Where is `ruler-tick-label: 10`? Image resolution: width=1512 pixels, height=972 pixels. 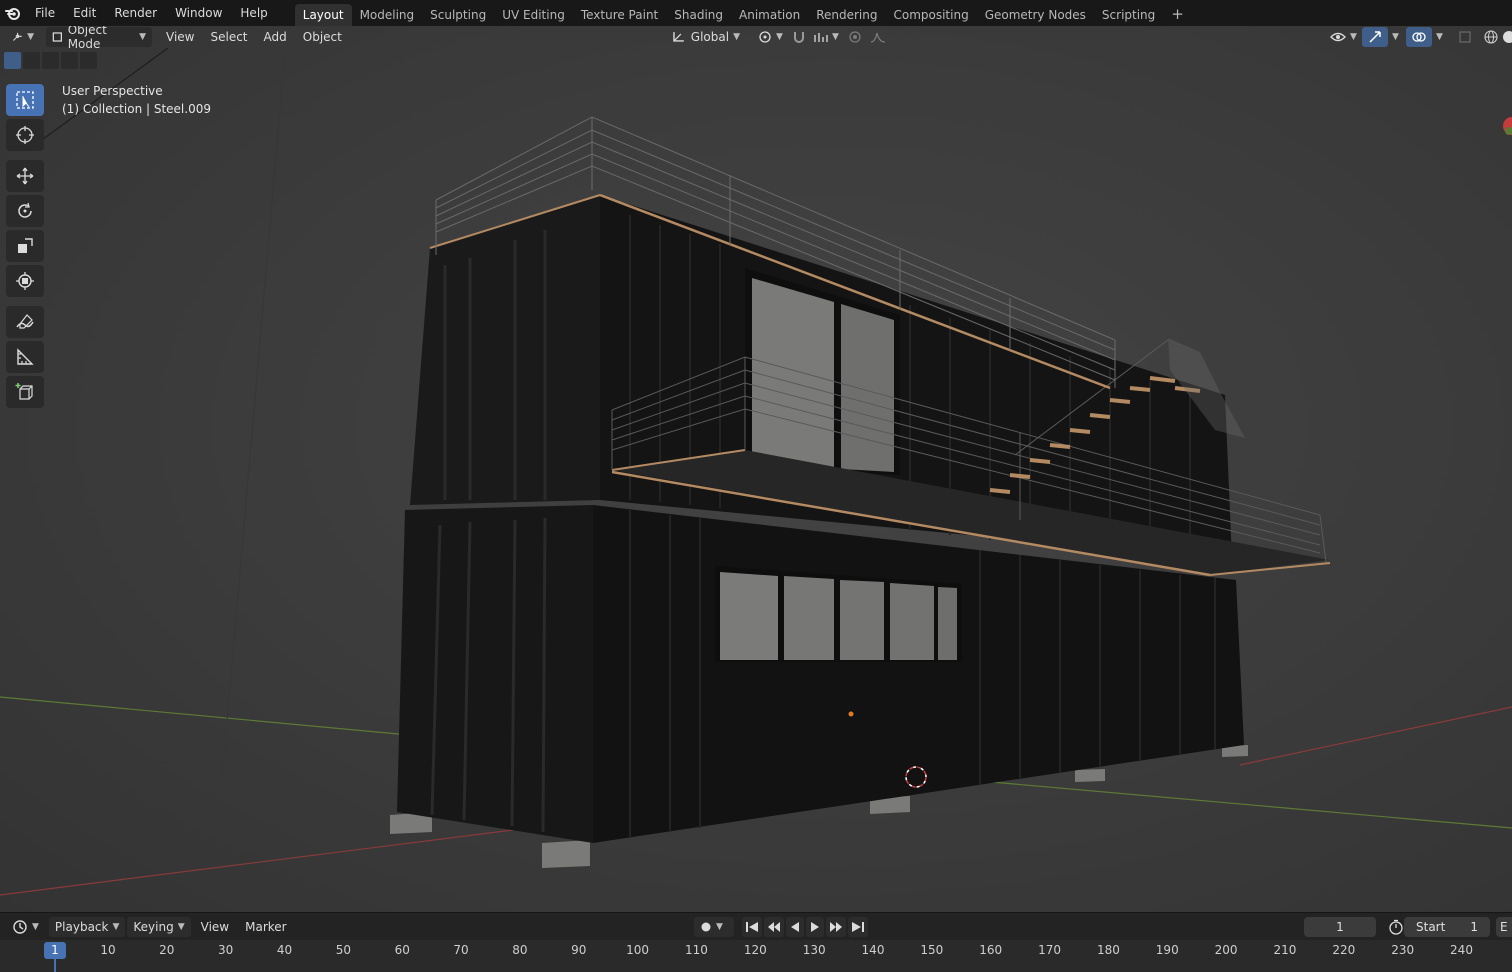 ruler-tick-label: 10 is located at coordinates (108, 950).